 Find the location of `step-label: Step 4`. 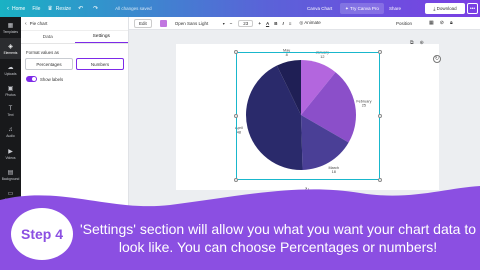

step-label: Step 4 is located at coordinates (41, 234).